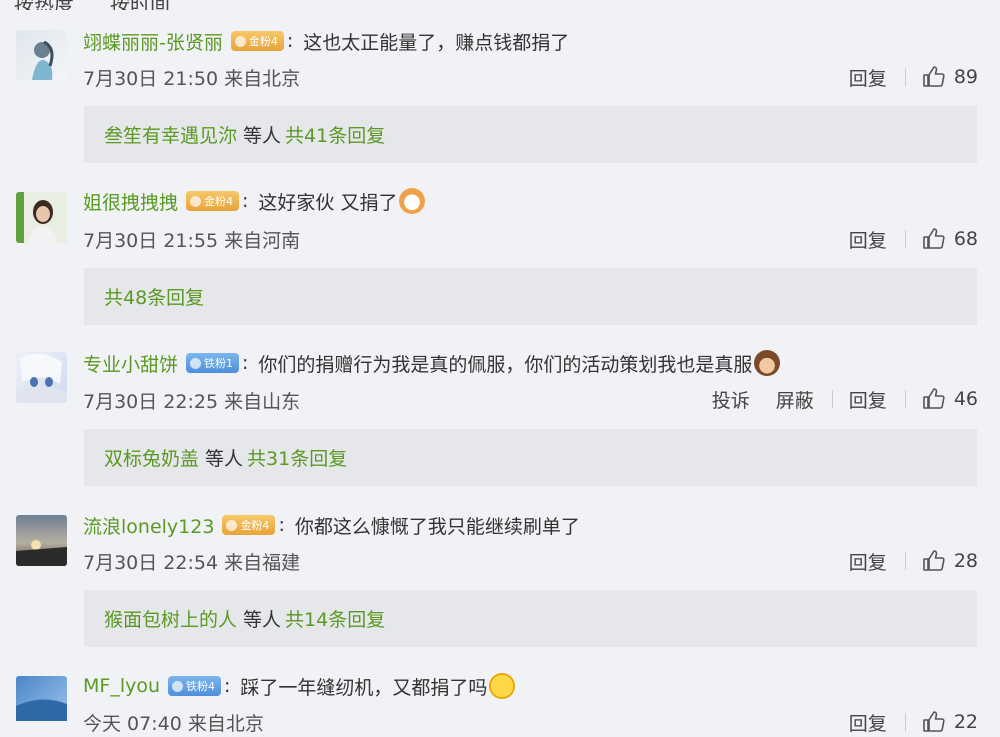  I want to click on comment-actions: 投诉 屏蔽 回复 46, so click(832, 399).